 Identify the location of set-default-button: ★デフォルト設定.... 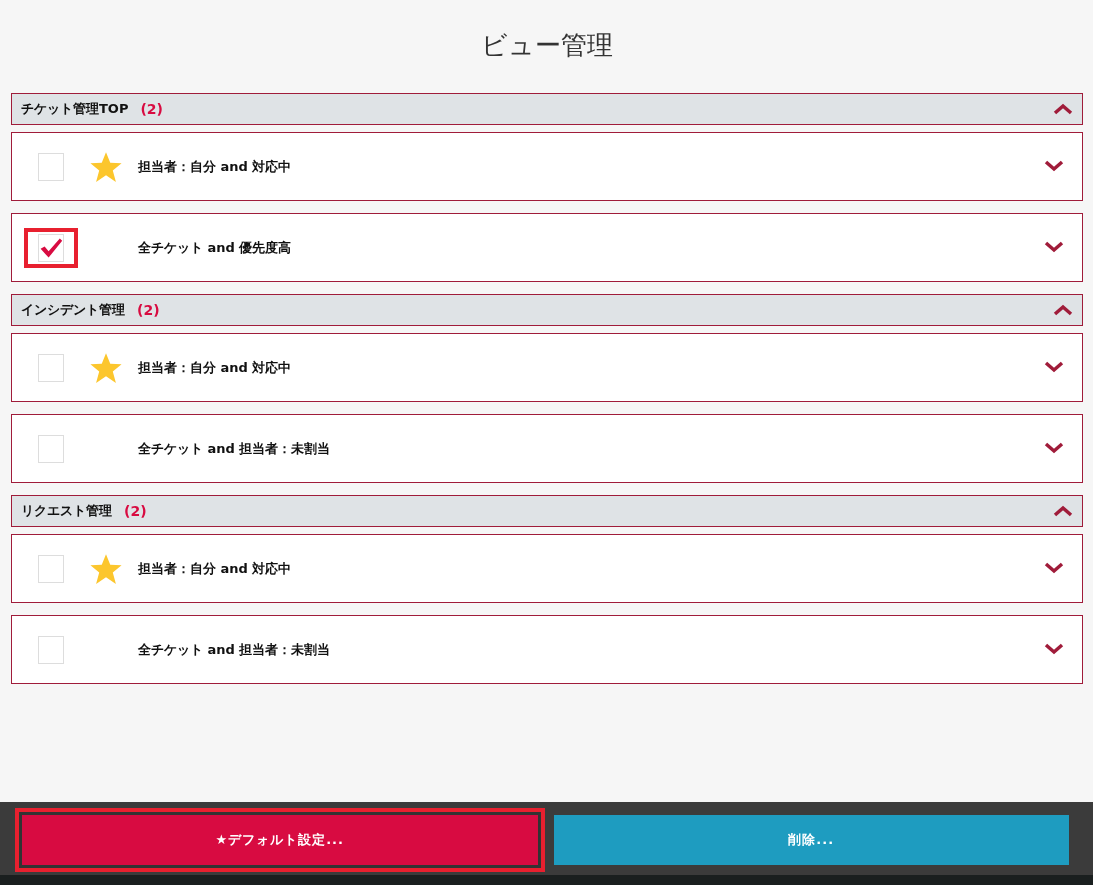
(280, 840).